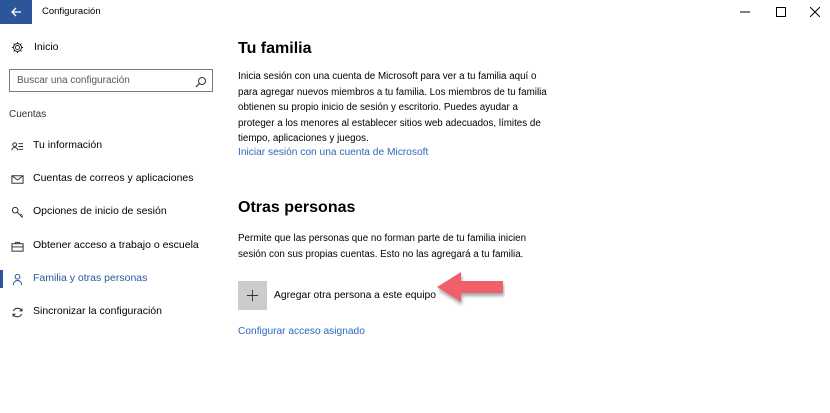 This screenshot has width=830, height=413. Describe the element at coordinates (1, 279) in the screenshot. I see `selection-indicator` at that location.